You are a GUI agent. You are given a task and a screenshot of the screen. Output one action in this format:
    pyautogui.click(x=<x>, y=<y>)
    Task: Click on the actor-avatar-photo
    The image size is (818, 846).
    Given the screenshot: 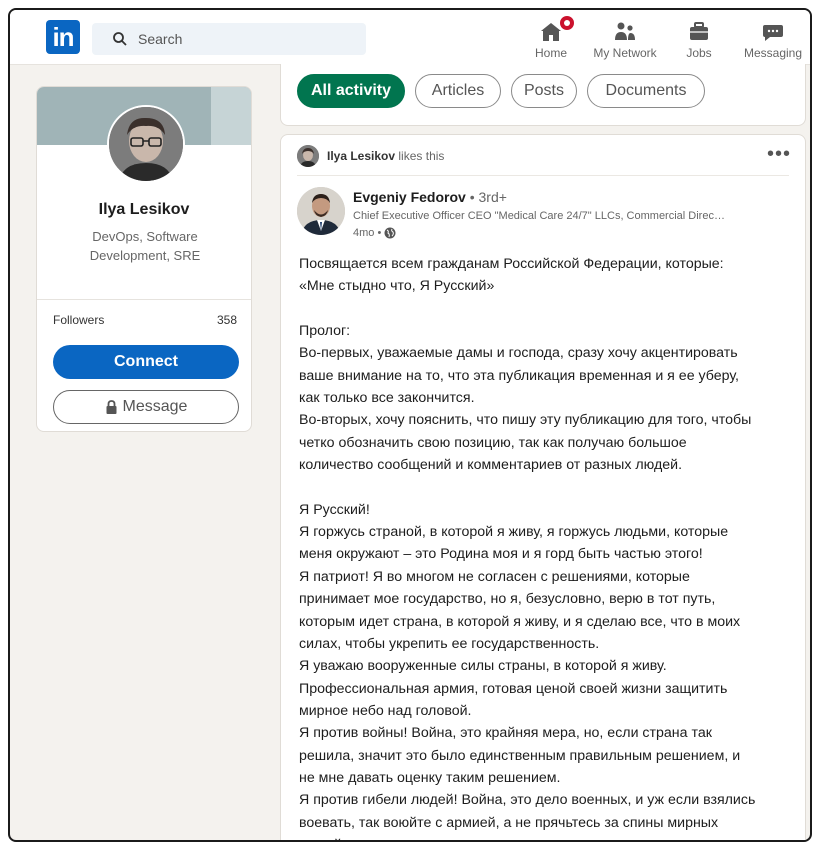 What is the action you would take?
    pyautogui.click(x=308, y=156)
    